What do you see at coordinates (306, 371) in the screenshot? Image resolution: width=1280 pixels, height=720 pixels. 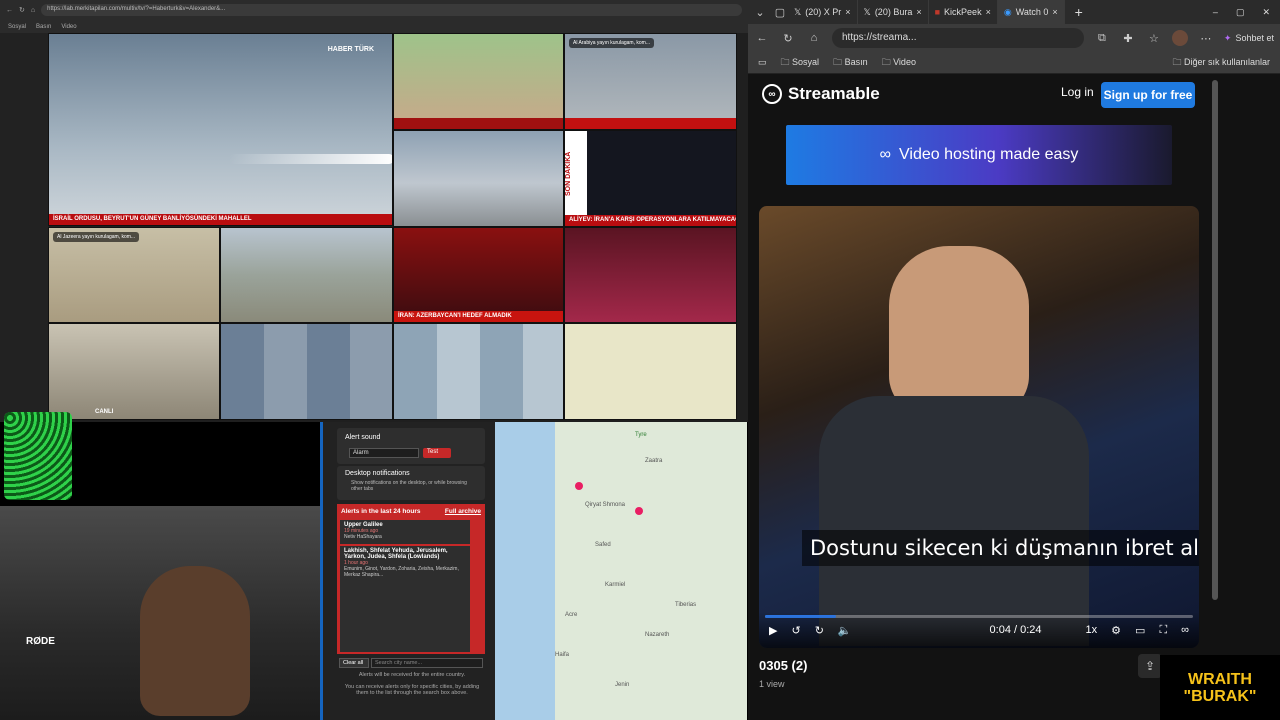 I see `tv-tile-multicam` at bounding box center [306, 371].